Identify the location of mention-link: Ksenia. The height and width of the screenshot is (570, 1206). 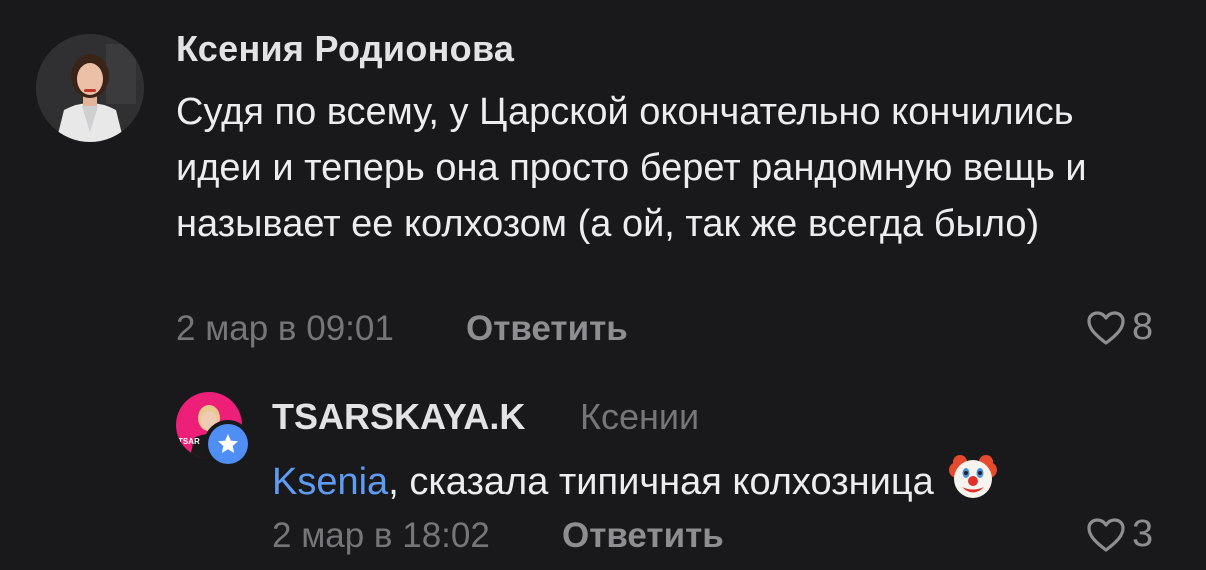
(330, 482).